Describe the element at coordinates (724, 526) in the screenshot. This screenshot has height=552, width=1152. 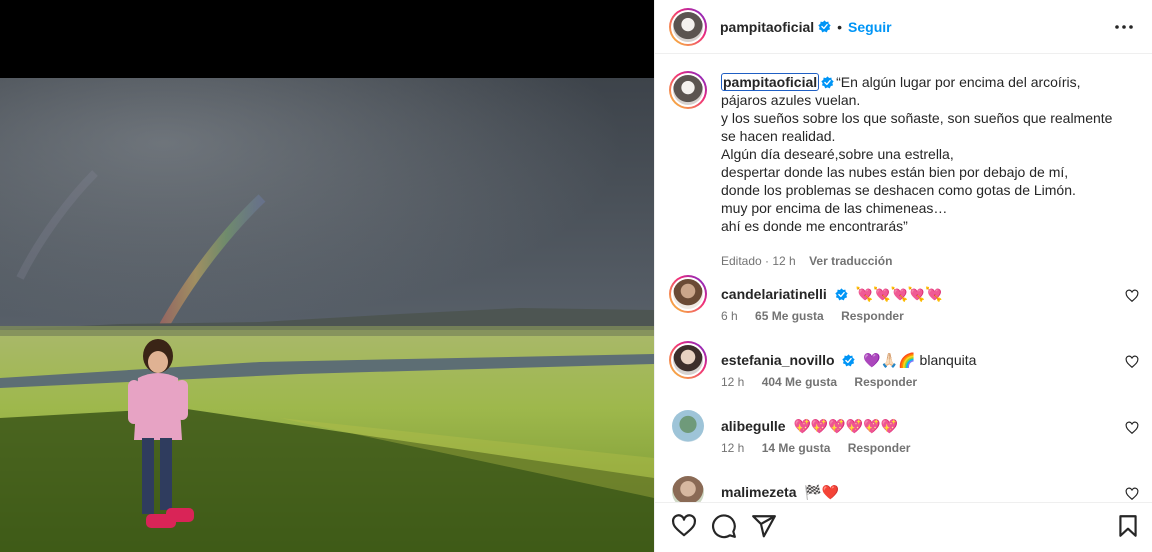
I see `comment-icon` at that location.